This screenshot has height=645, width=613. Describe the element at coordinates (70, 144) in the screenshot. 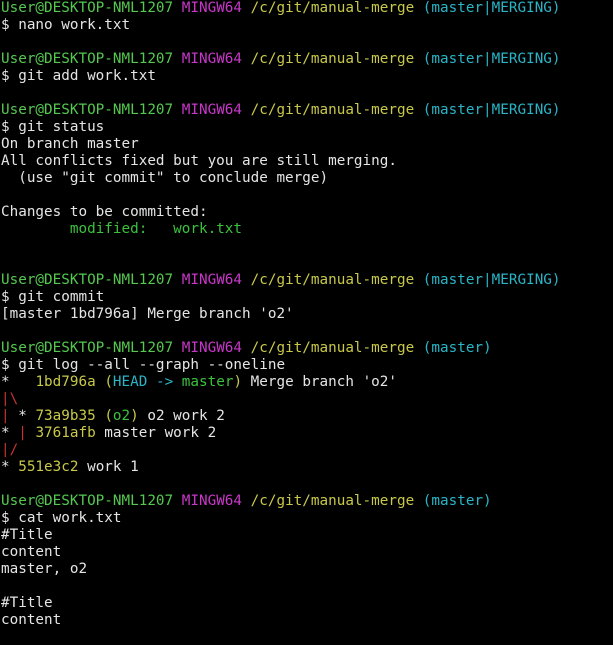

I see `terminal-text: On branch master` at that location.